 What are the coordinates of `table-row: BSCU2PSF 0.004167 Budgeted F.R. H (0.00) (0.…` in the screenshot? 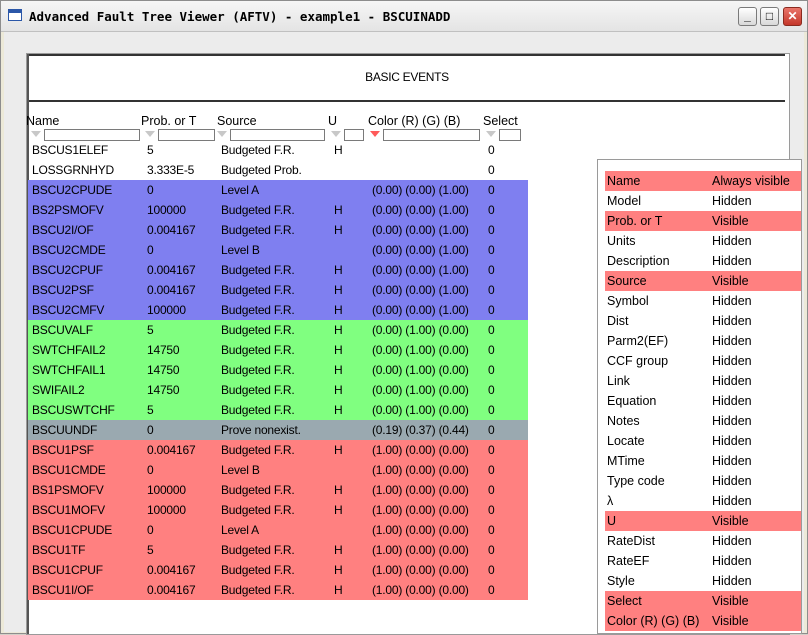 It's located at (278, 290).